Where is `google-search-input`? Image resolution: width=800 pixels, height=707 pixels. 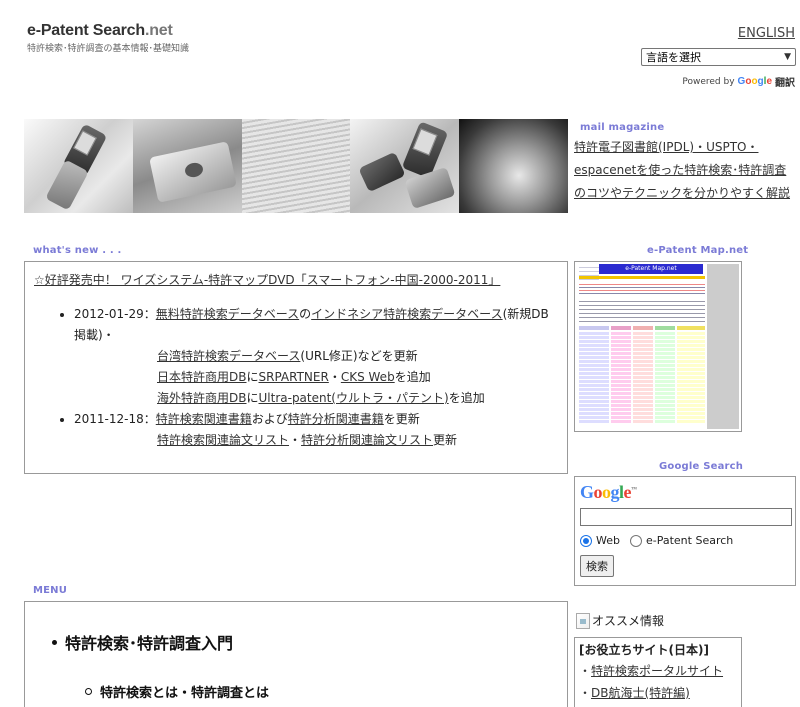 google-search-input is located at coordinates (686, 517).